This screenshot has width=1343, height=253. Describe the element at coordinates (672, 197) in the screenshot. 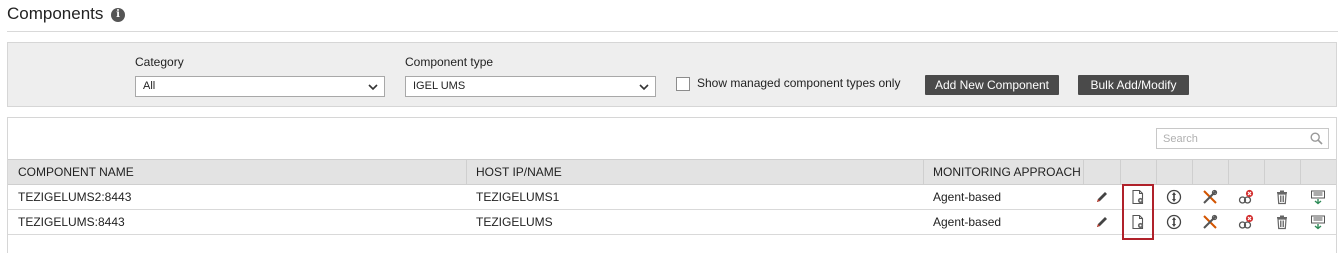

I see `table-row: TEZIGELUMS2:8443 TEZIGELUMS1 Agent-based` at that location.